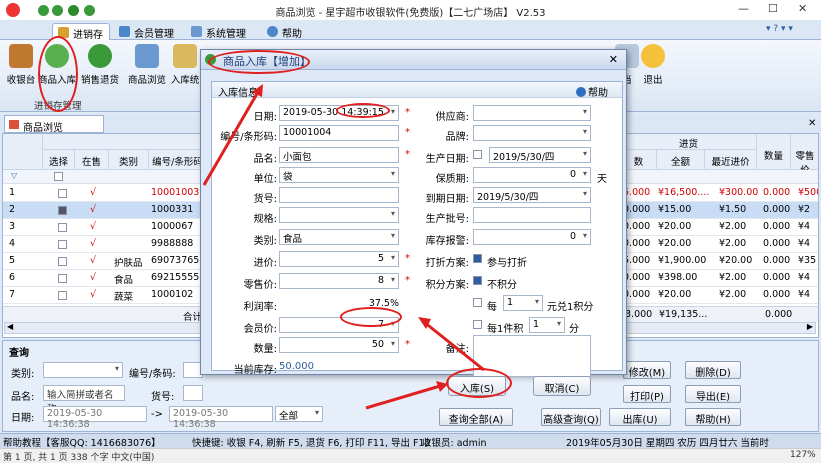 The height and width of the screenshot is (463, 821). What do you see at coordinates (403, 397) in the screenshot?
I see `arrow-right` at bounding box center [403, 397].